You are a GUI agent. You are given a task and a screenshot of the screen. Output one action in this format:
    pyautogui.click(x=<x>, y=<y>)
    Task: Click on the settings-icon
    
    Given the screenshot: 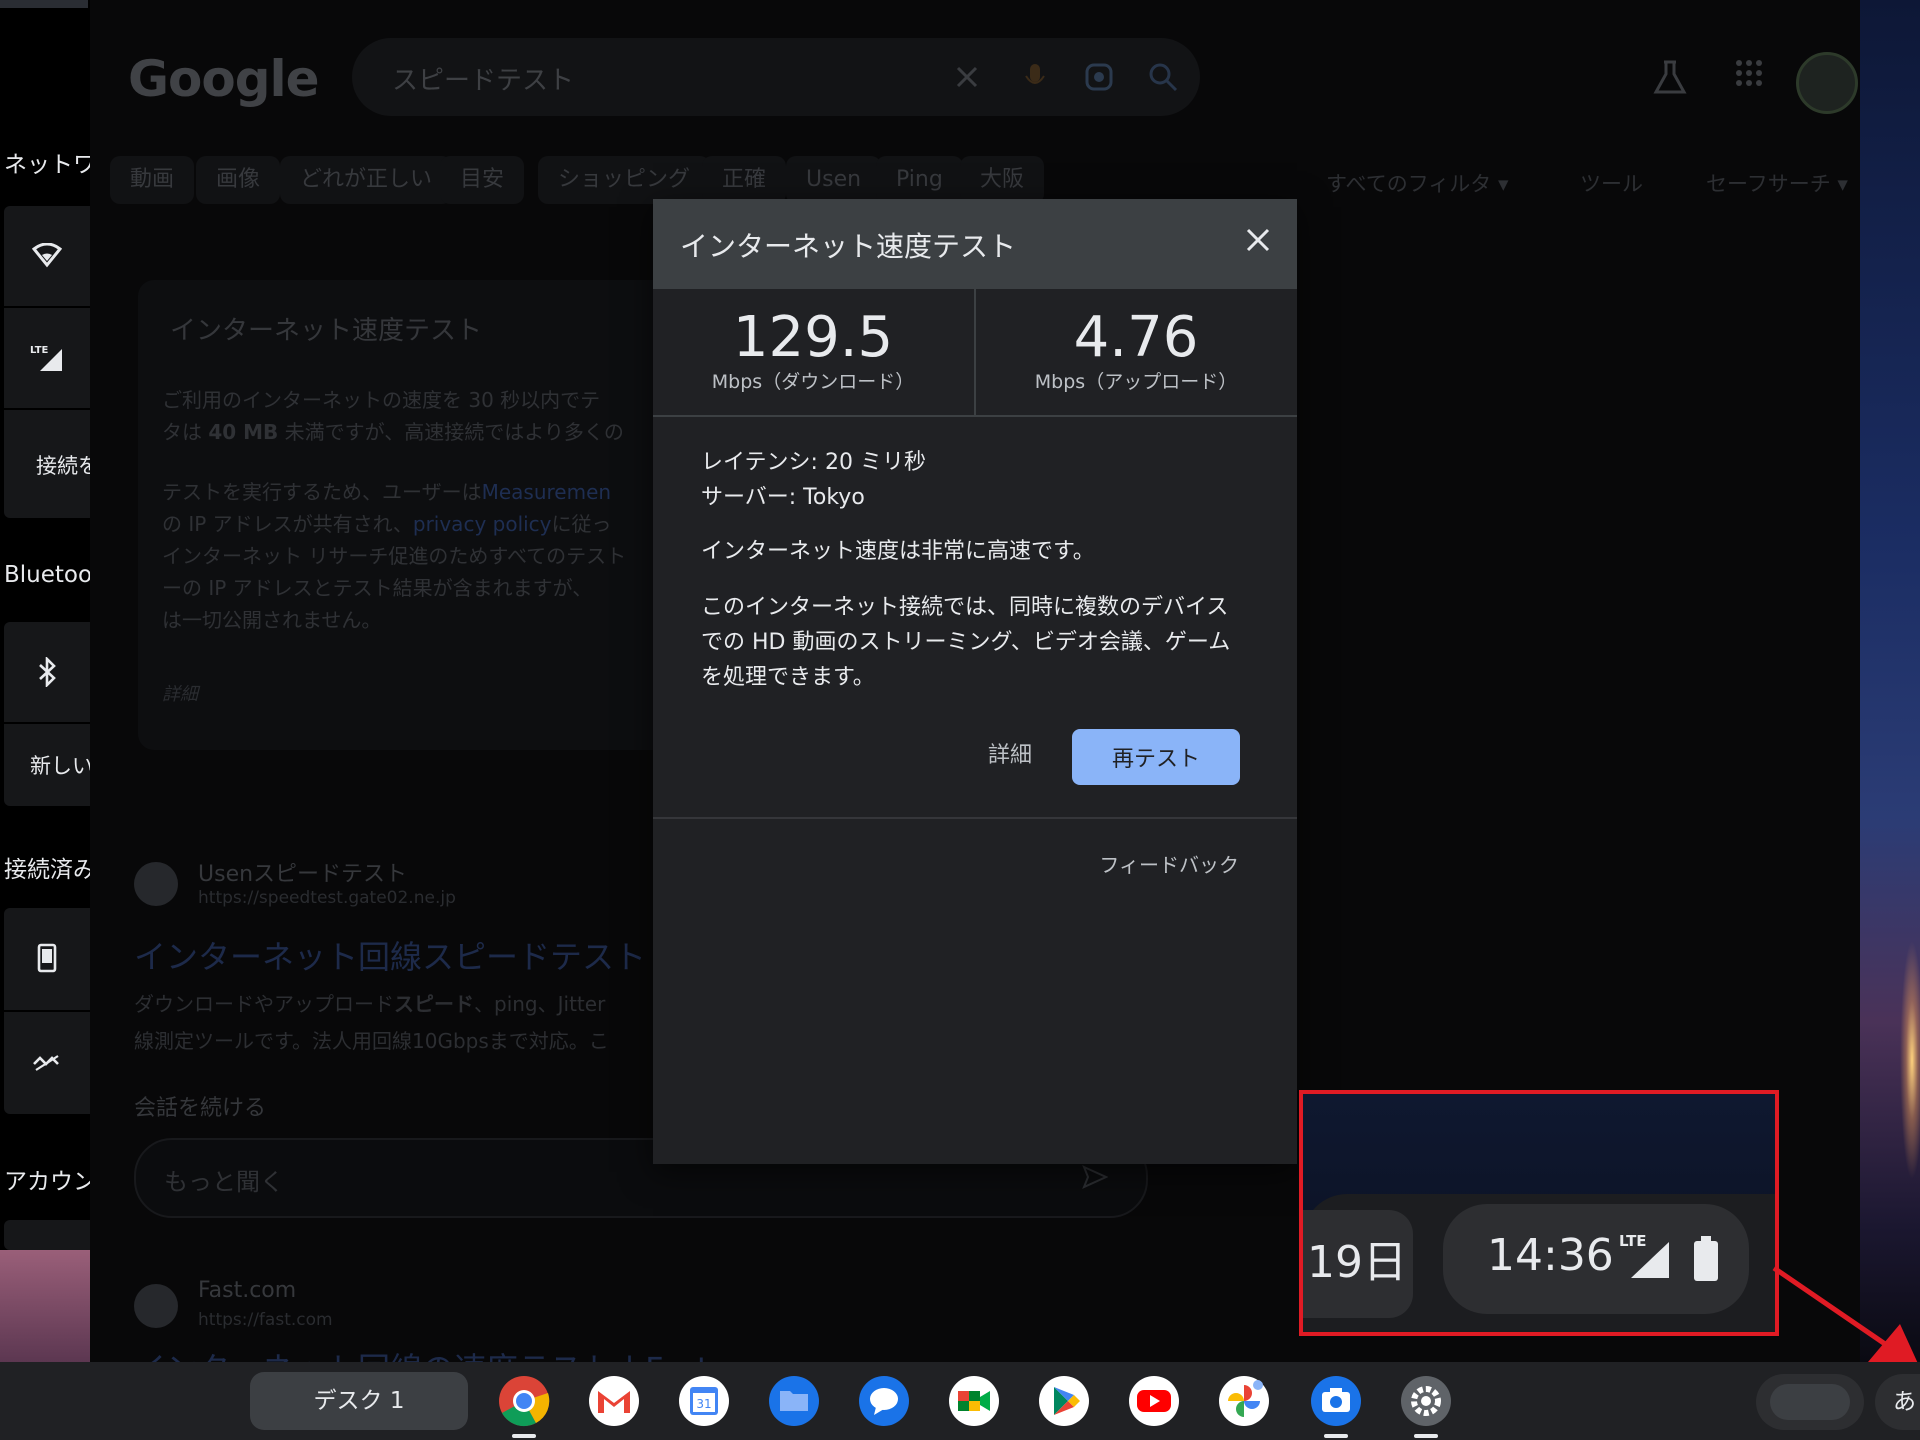 What is the action you would take?
    pyautogui.click(x=1426, y=1401)
    